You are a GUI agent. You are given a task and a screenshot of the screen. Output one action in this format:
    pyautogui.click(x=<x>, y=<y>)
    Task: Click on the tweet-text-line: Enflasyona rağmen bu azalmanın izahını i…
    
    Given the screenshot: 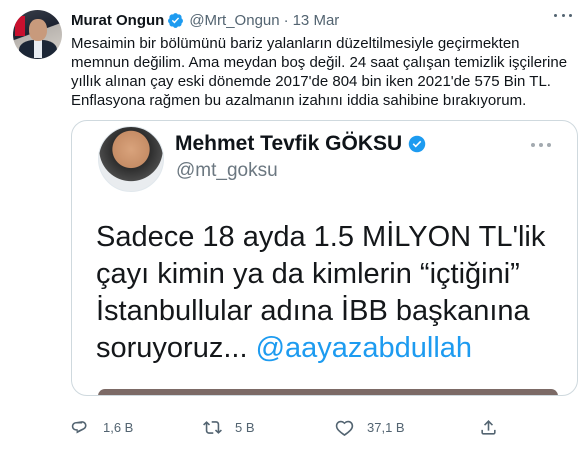 What is the action you would take?
    pyautogui.click(x=299, y=100)
    